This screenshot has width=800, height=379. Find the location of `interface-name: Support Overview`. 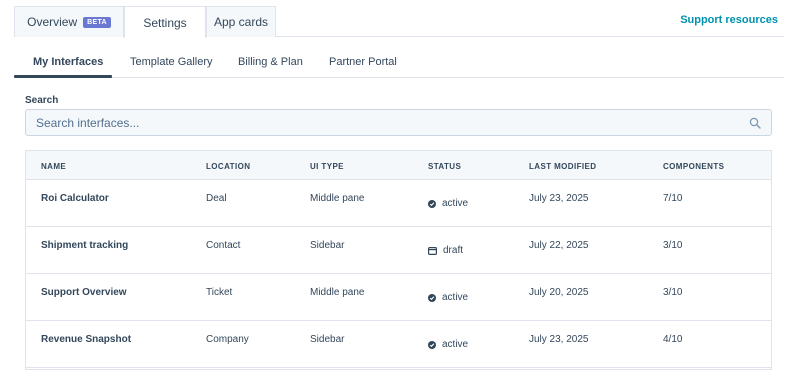

interface-name: Support Overview is located at coordinates (84, 292).